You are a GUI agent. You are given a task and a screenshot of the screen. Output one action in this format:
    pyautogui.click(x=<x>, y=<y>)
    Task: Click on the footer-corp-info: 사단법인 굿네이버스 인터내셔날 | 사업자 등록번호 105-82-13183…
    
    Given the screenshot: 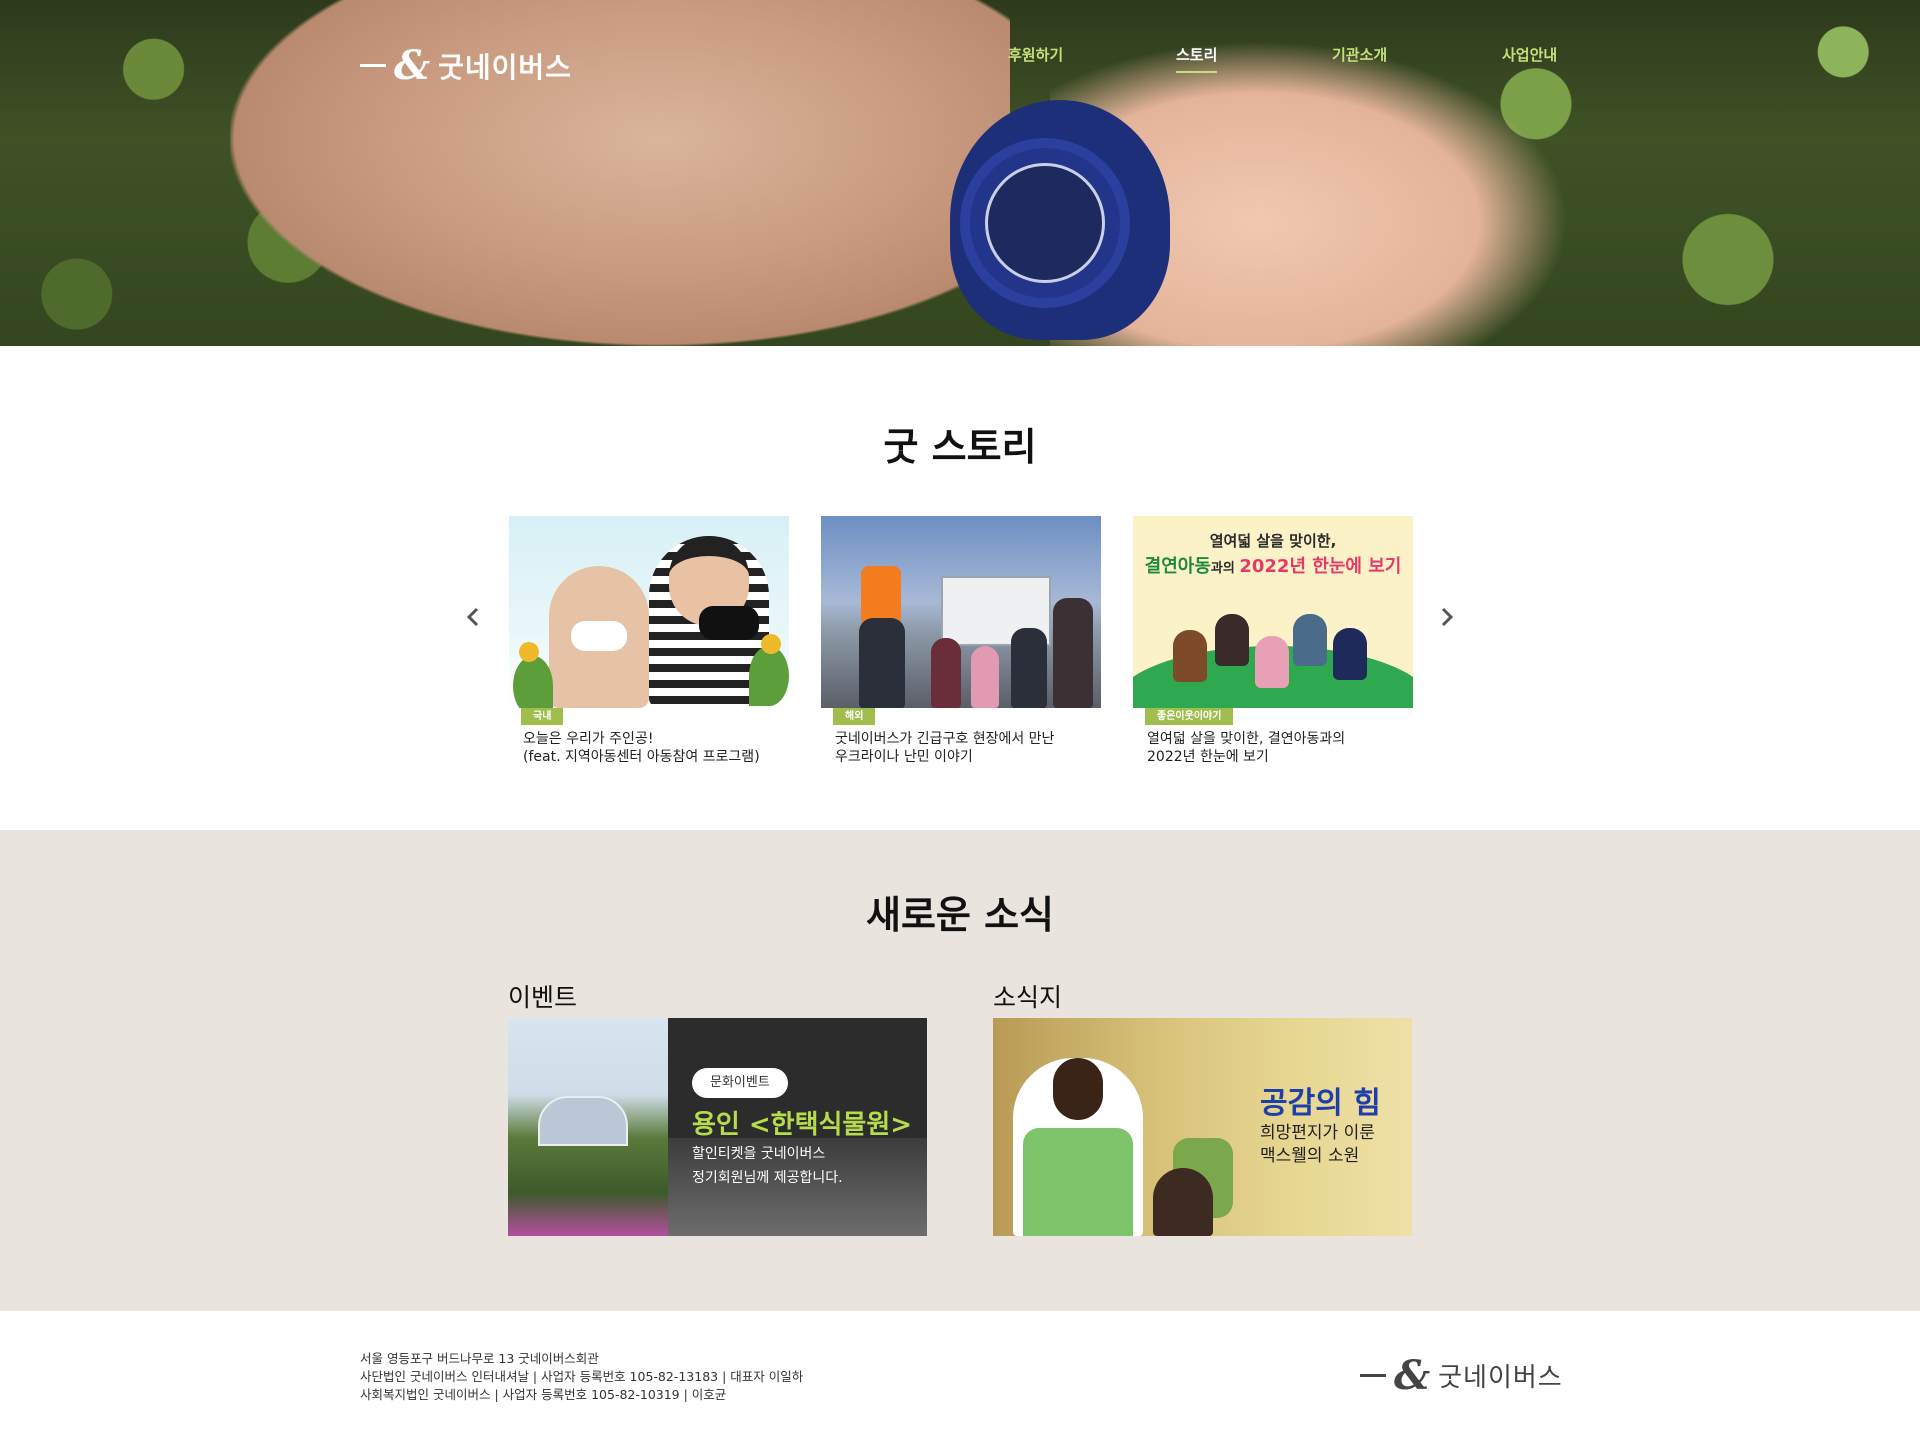 What is the action you would take?
    pyautogui.click(x=582, y=1376)
    